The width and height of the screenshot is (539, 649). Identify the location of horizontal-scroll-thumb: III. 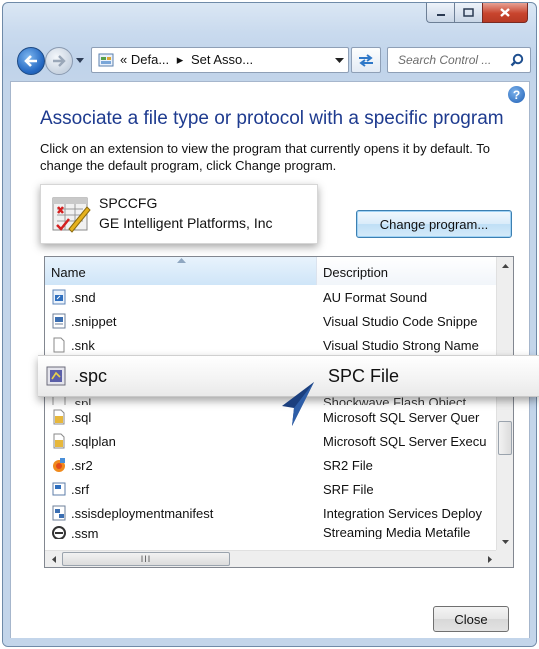
(146, 559).